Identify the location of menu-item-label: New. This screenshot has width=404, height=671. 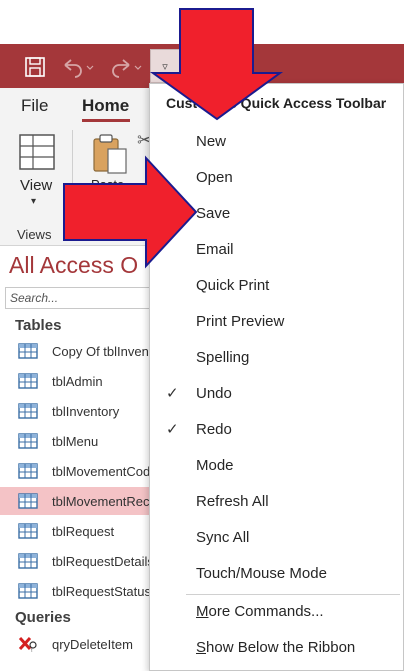
(211, 141).